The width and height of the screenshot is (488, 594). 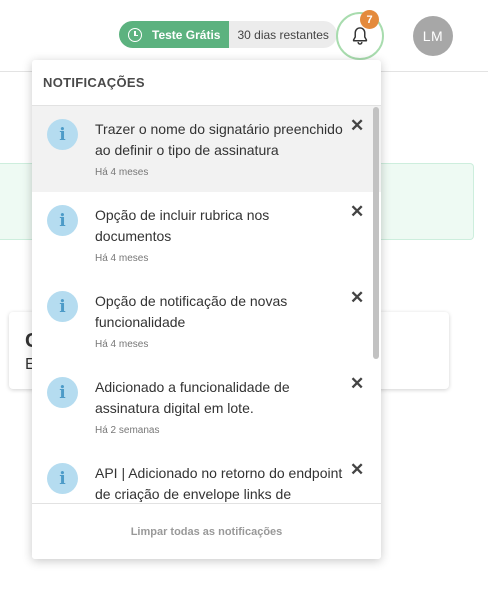 I want to click on notifications-title: NOTIFICAÇÕES, so click(x=206, y=83).